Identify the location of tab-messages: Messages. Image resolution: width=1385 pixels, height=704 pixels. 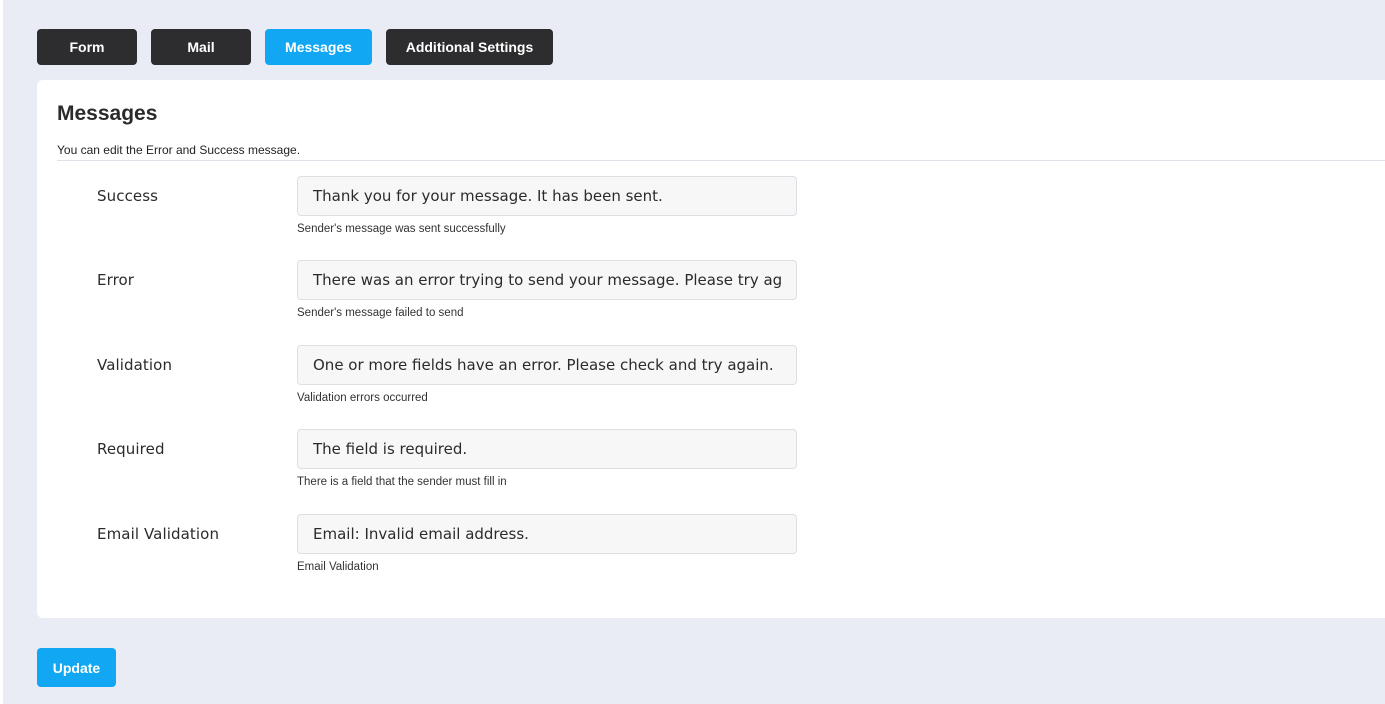
(318, 47).